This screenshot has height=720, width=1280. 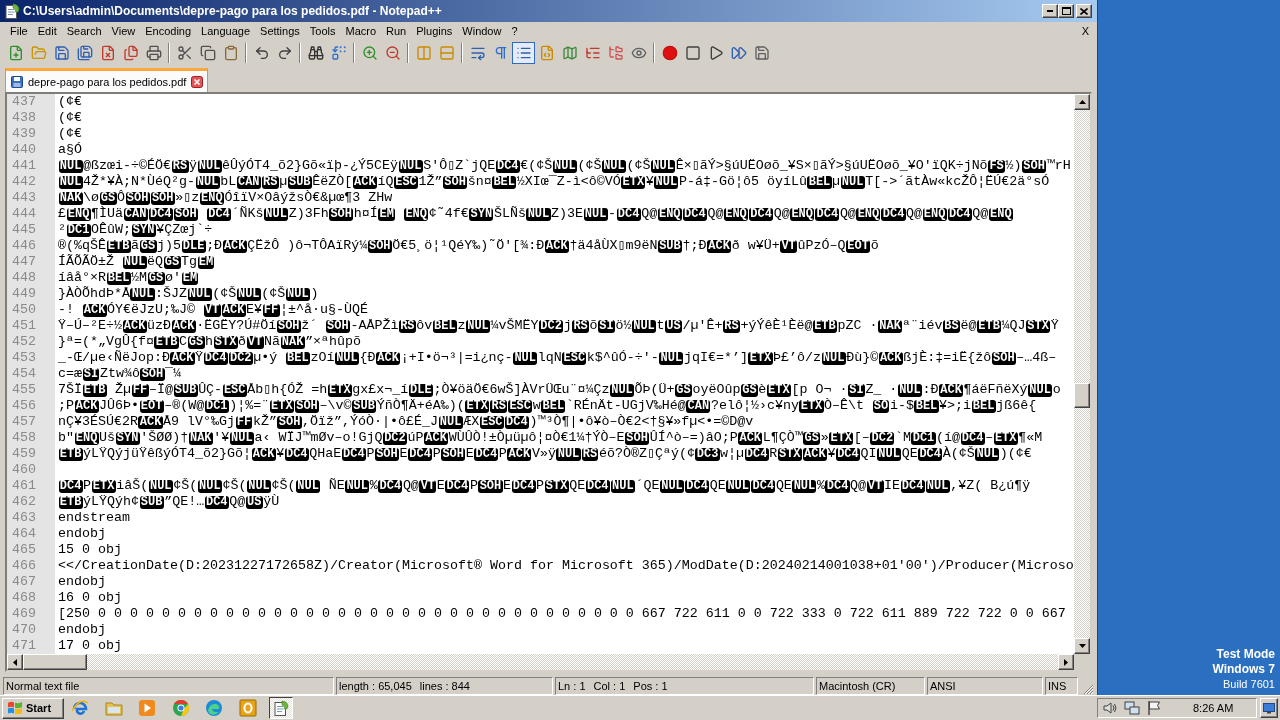 What do you see at coordinates (23, 262) in the screenshot?
I see `line-number: 447` at bounding box center [23, 262].